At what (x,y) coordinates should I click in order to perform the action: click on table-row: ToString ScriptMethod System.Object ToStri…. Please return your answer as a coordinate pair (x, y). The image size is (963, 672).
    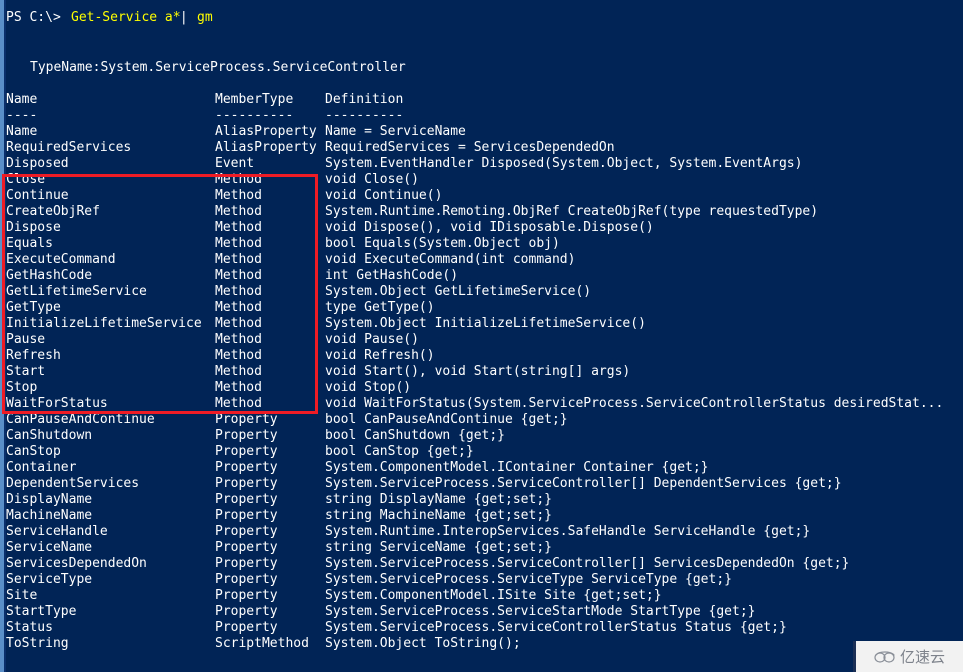
    Looking at the image, I should click on (481, 644).